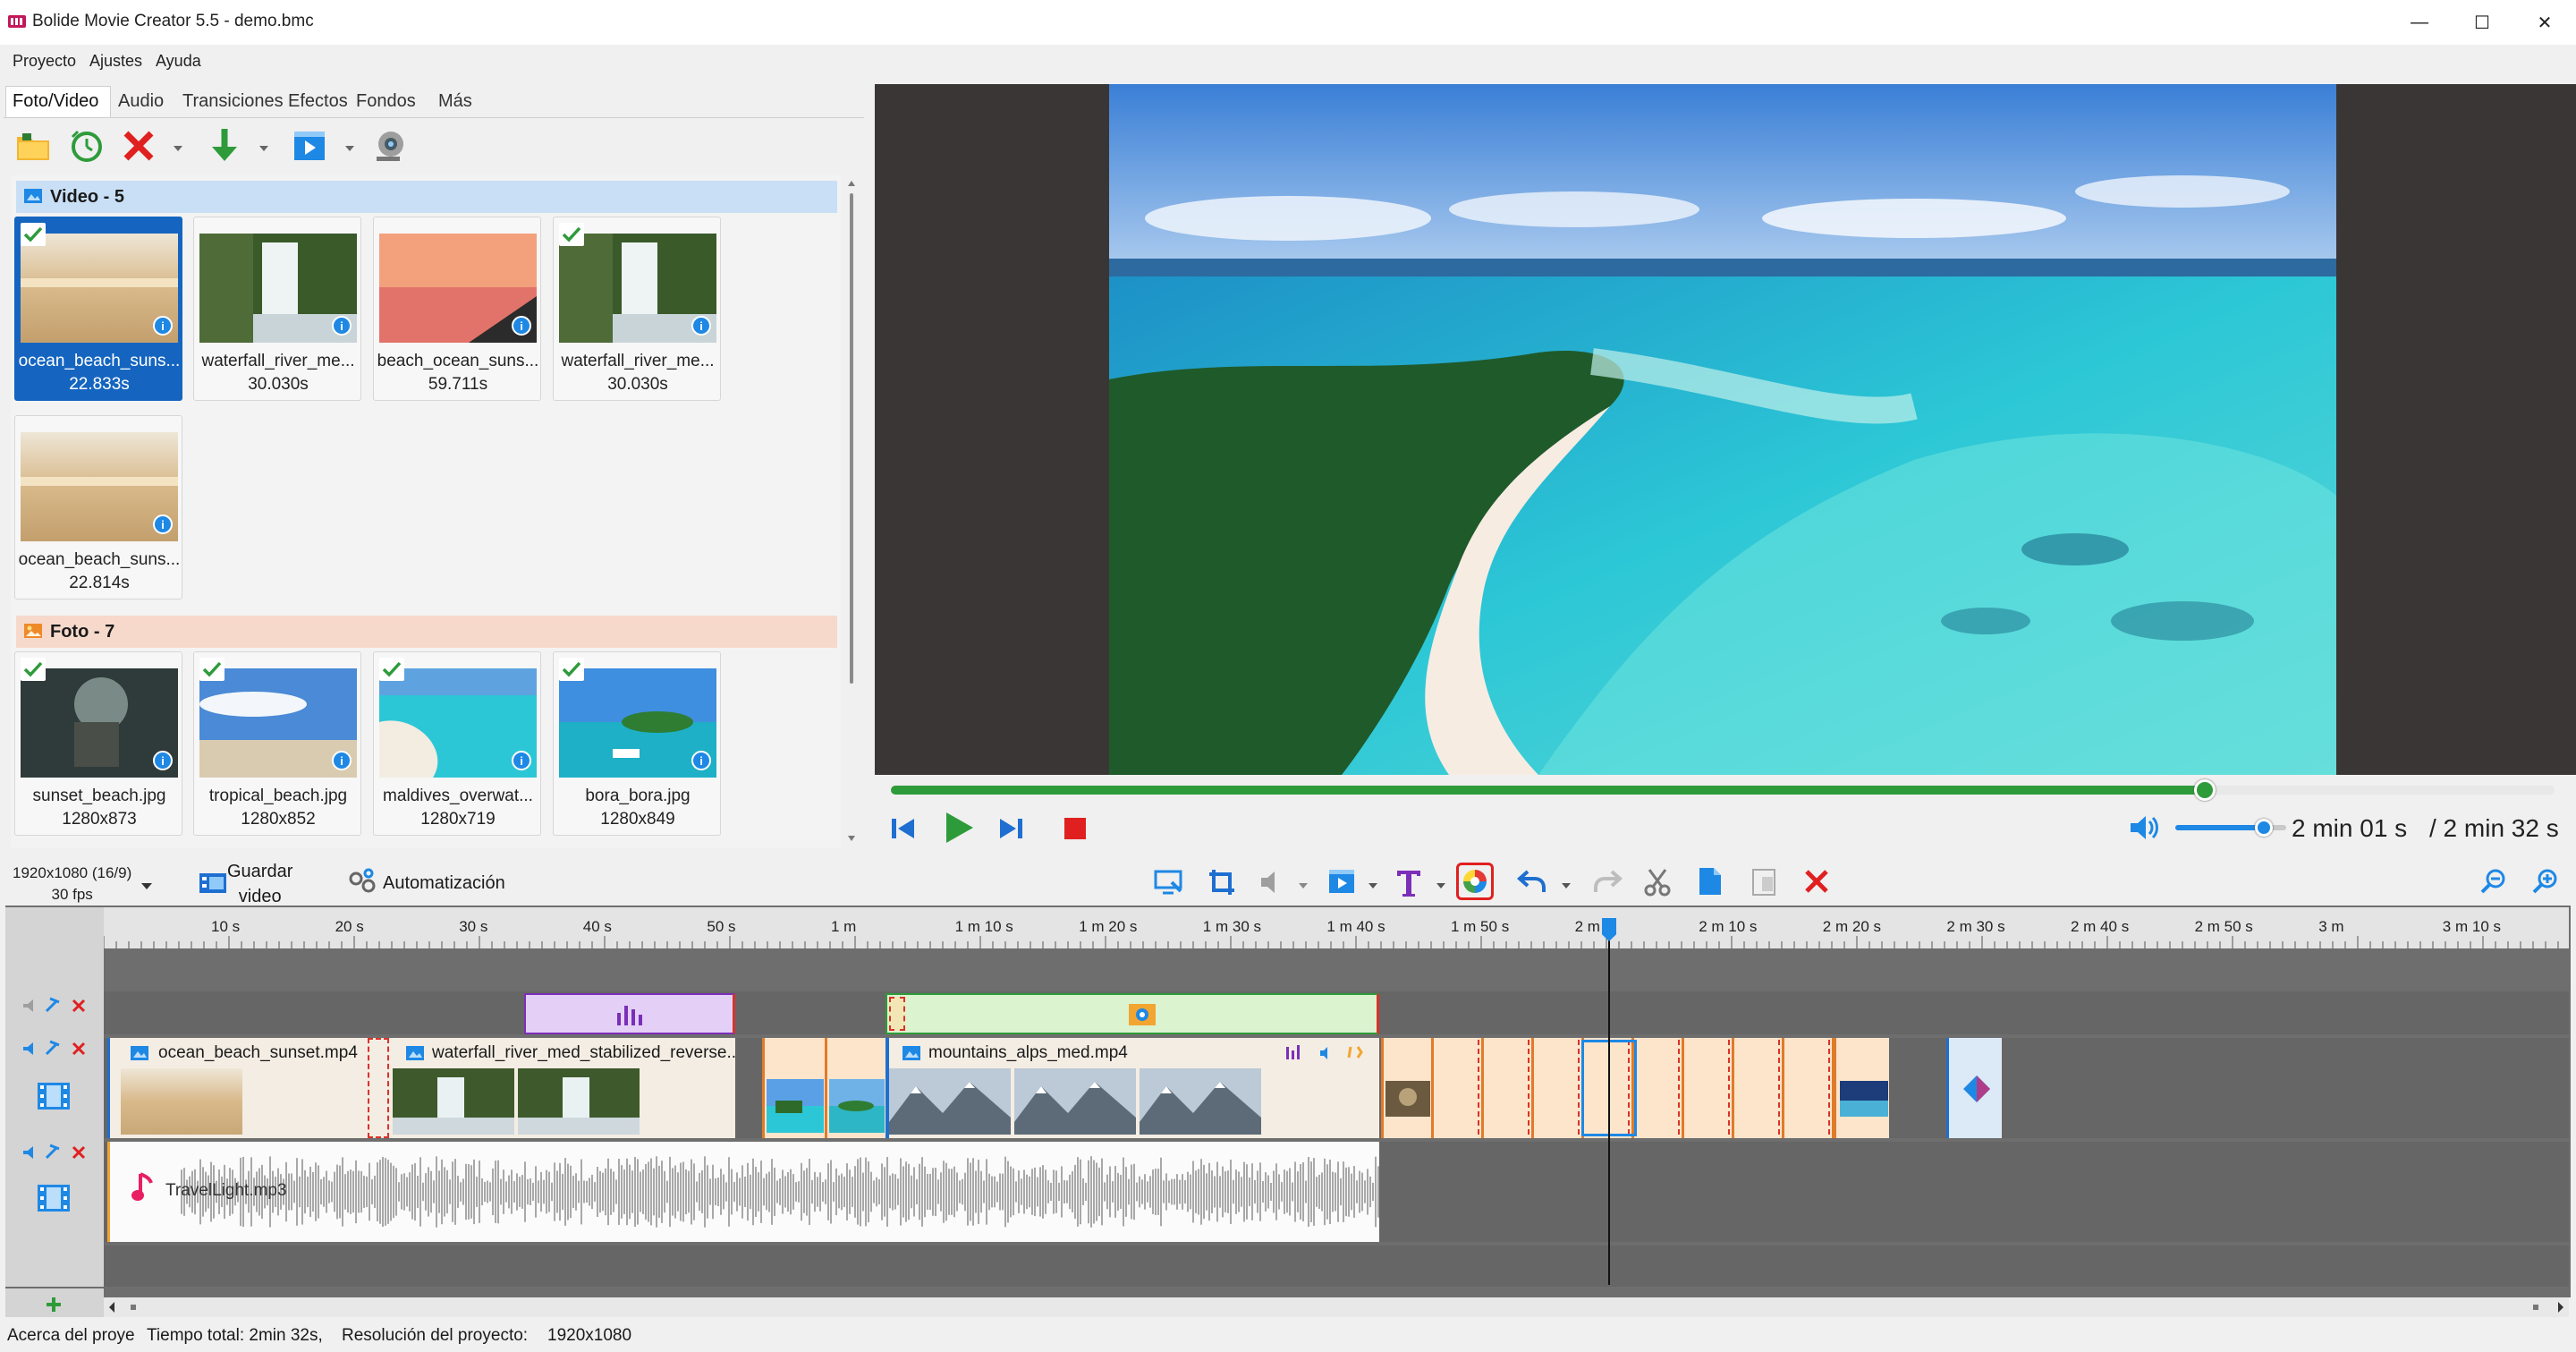 This screenshot has width=2576, height=1352. Describe the element at coordinates (743, 1192) in the screenshot. I see `audio-clip: TravelLight.mp3` at that location.